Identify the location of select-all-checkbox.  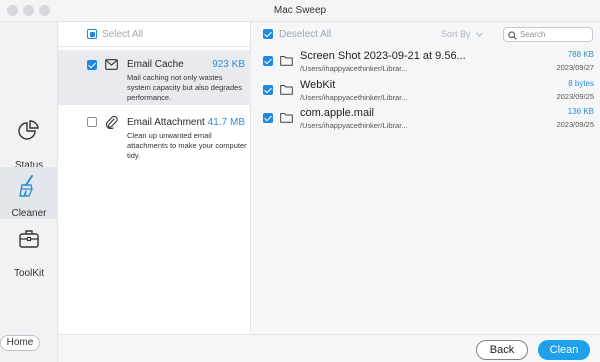
(92, 34).